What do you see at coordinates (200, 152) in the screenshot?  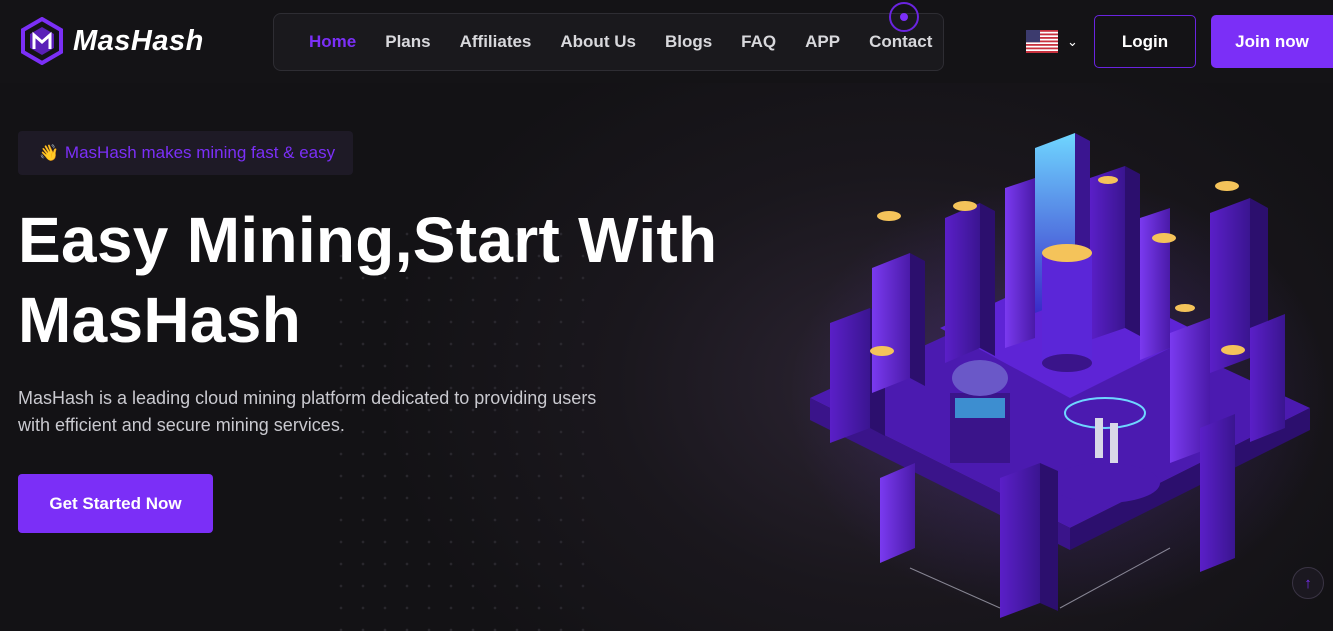 I see `badge-text: MasHash makes mining fast & easy` at bounding box center [200, 152].